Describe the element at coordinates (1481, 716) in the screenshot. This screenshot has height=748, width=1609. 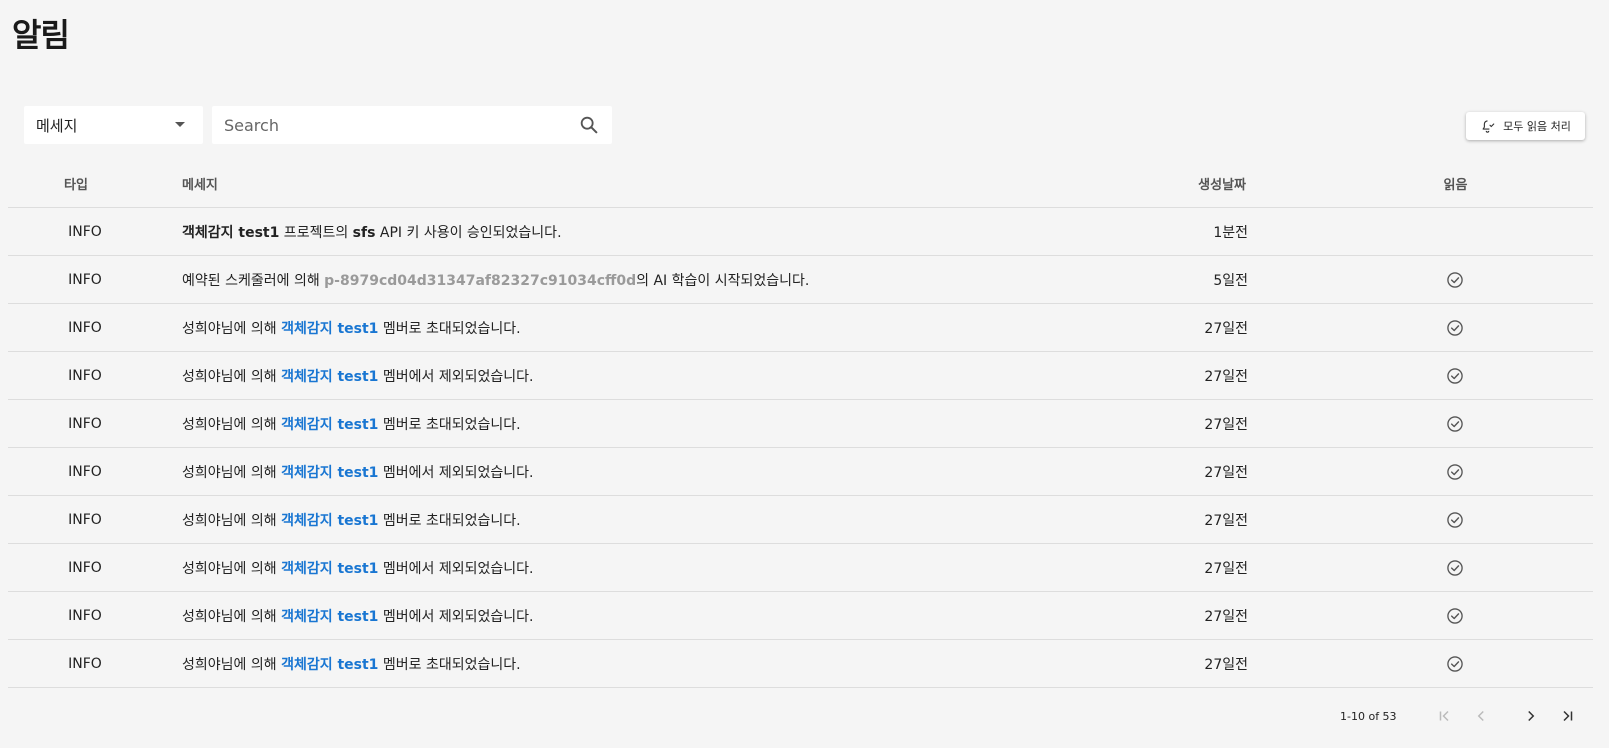
I see `prev-page-button` at that location.